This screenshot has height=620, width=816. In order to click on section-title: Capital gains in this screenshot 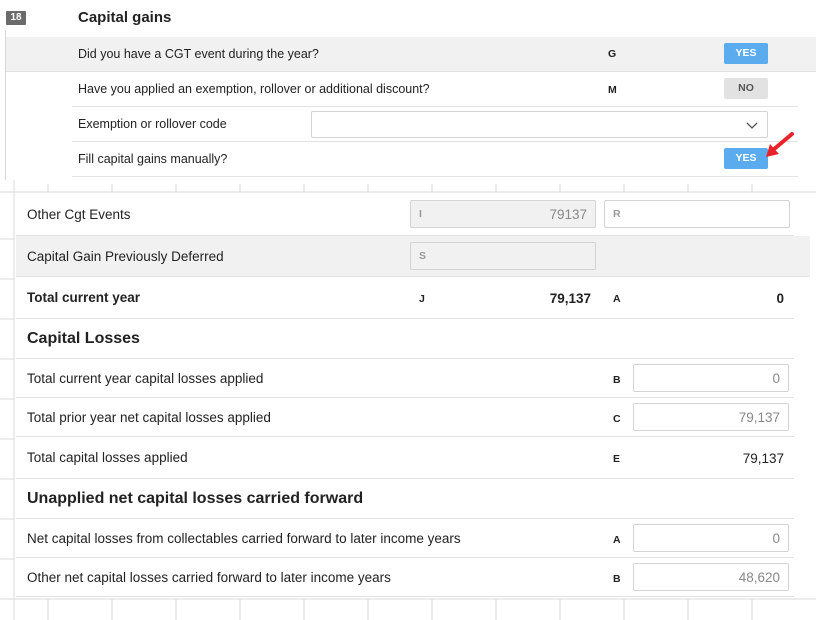, I will do `click(125, 17)`.